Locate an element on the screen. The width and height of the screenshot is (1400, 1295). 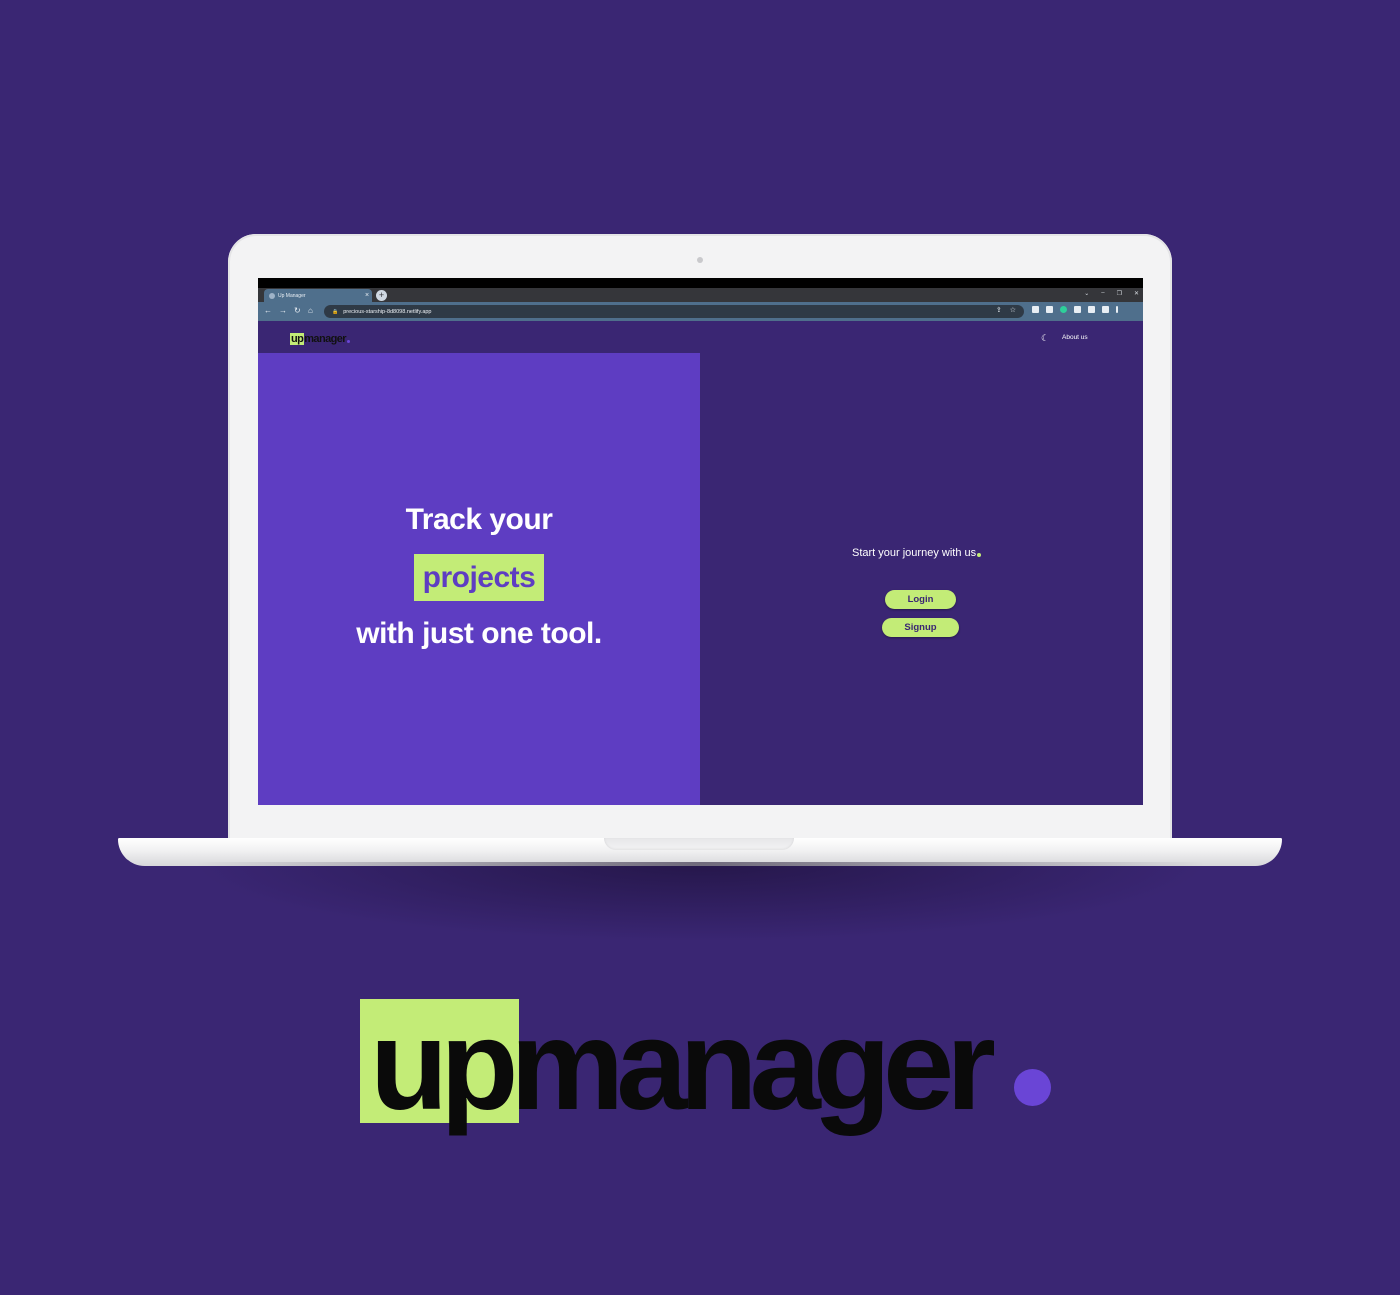
logo-dot is located at coordinates (348, 341).